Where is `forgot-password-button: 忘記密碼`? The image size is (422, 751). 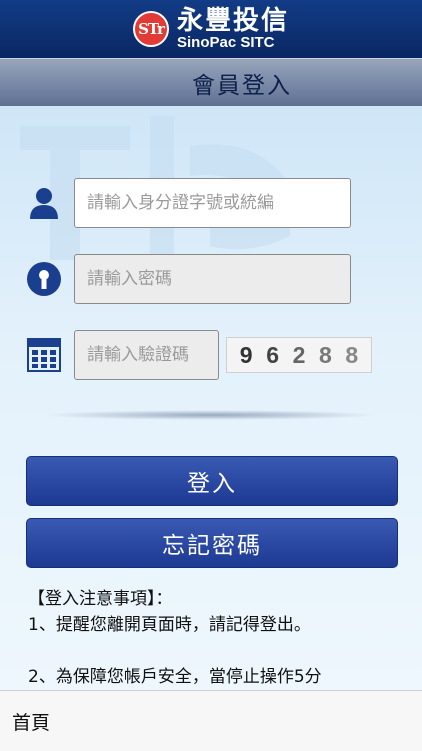 forgot-password-button: 忘記密碼 is located at coordinates (212, 543).